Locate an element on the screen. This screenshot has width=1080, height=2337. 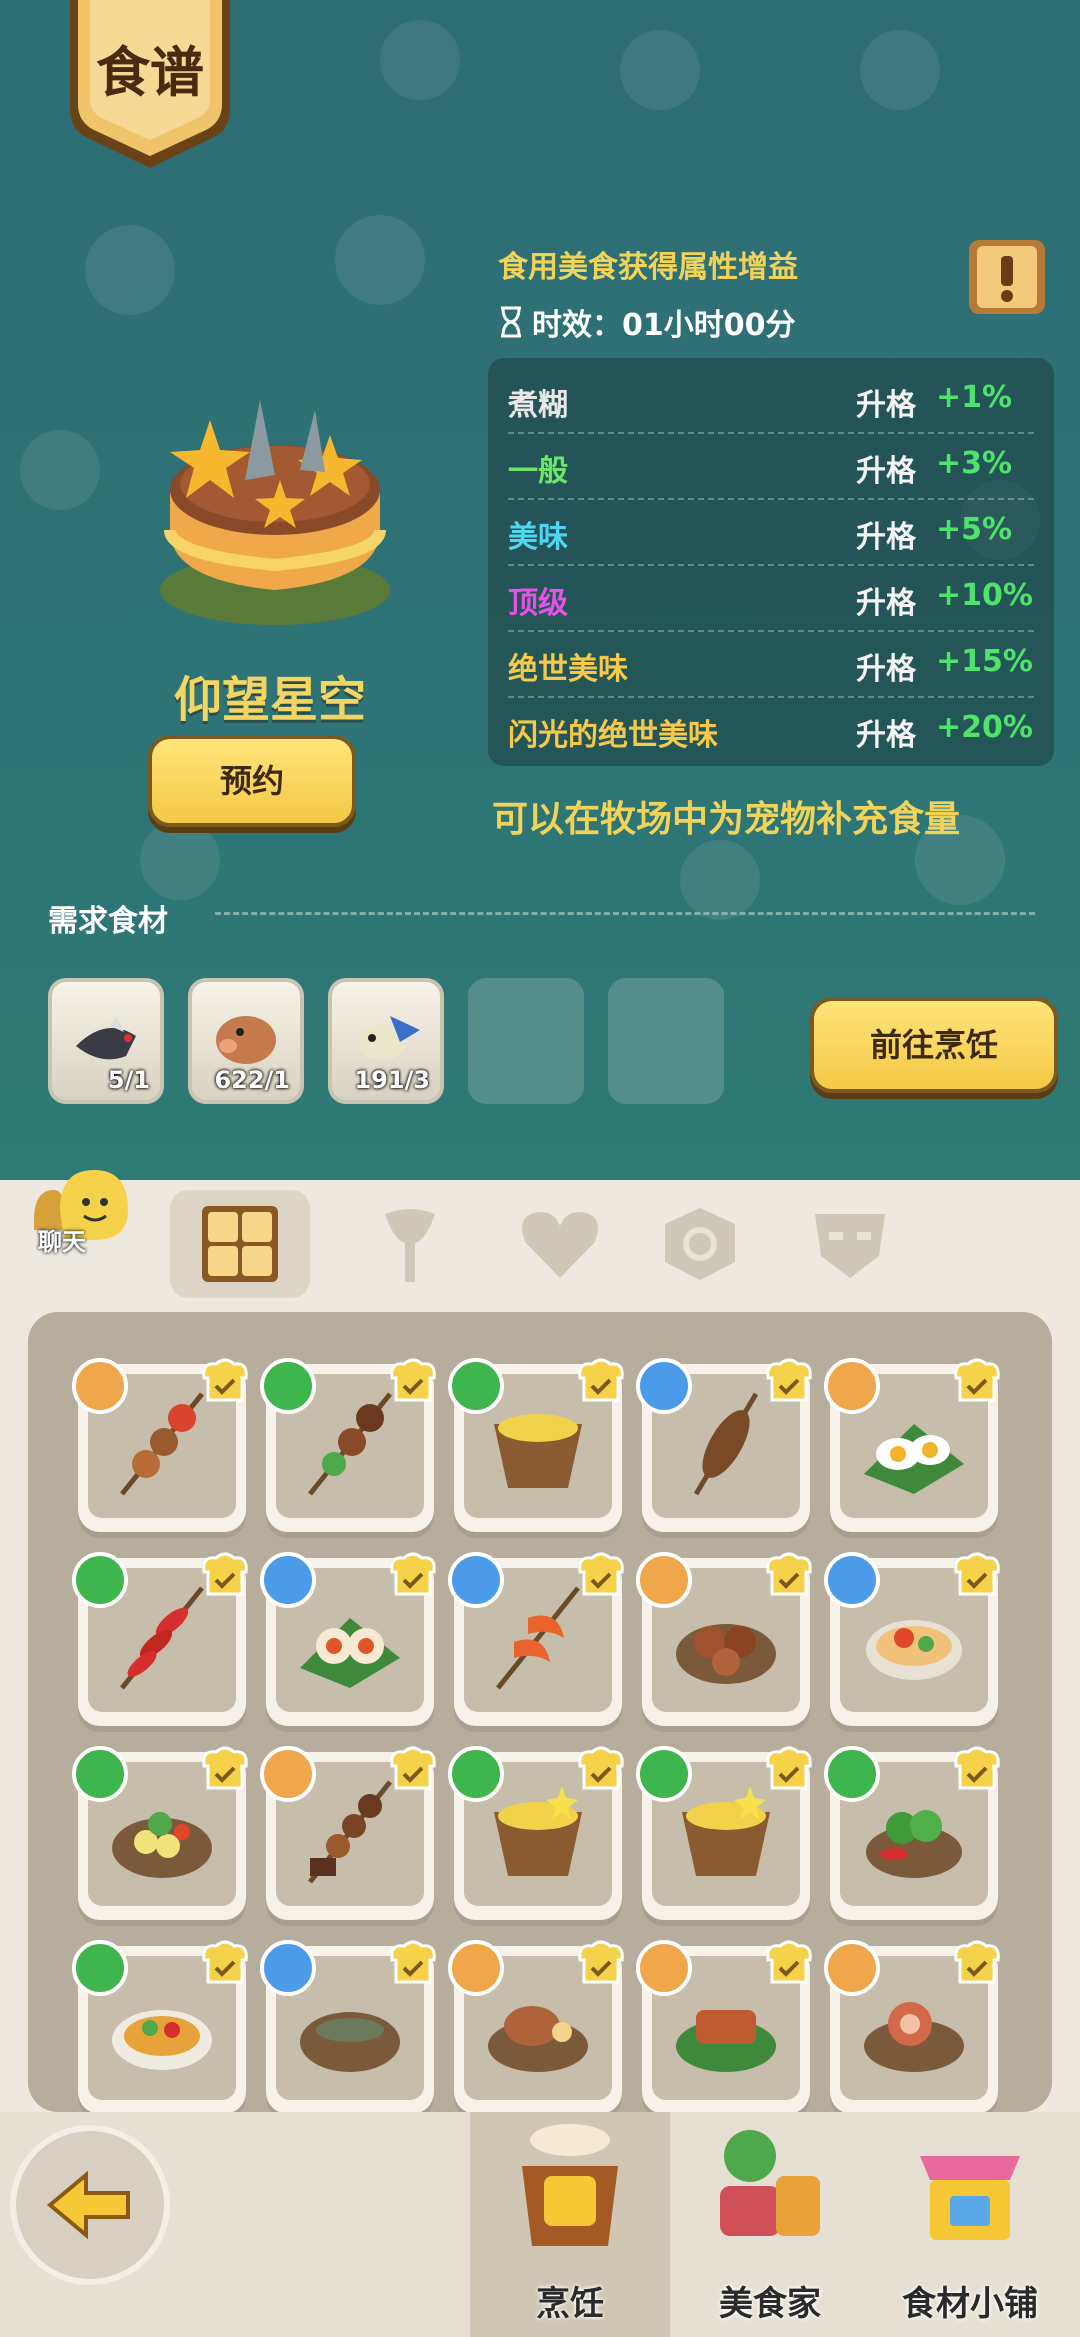
shop-stall-icon is located at coordinates (970, 2198).